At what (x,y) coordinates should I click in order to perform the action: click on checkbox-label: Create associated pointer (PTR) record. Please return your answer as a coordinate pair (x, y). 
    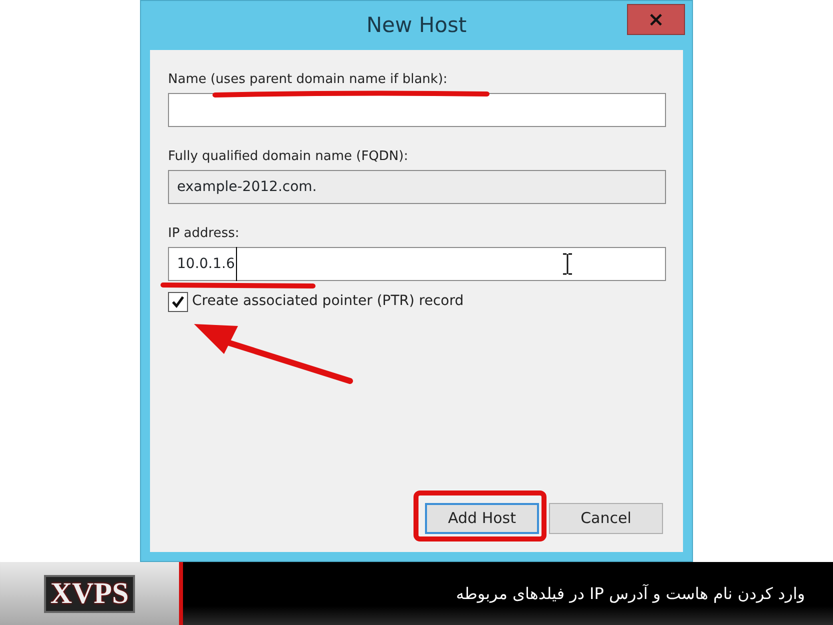
    Looking at the image, I should click on (328, 301).